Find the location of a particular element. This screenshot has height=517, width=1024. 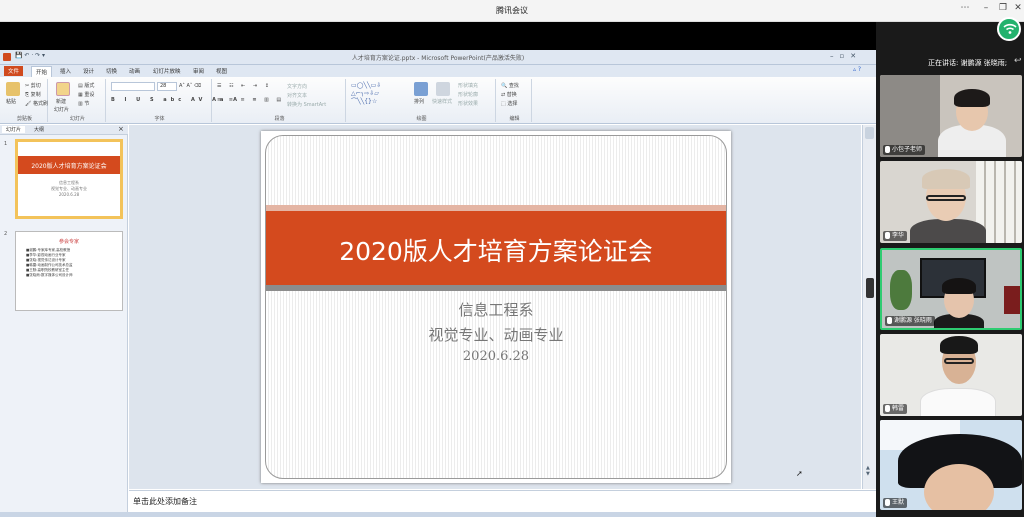

collapse-icon: ↩ is located at coordinates (1018, 61).